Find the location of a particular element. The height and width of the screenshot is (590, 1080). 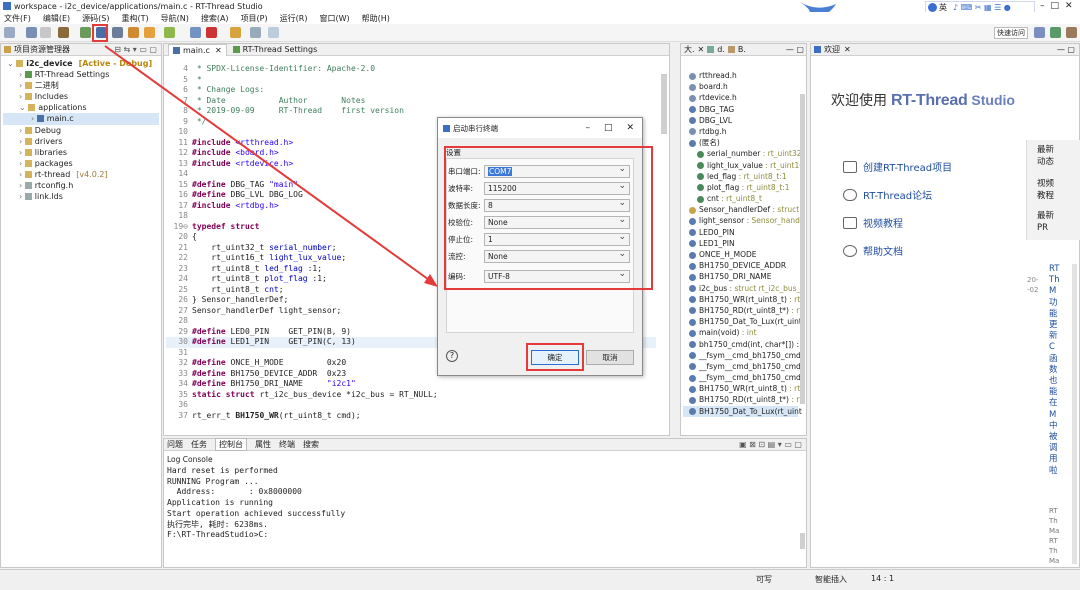

quick-access-field: 快速访问 is located at coordinates (1011, 33).